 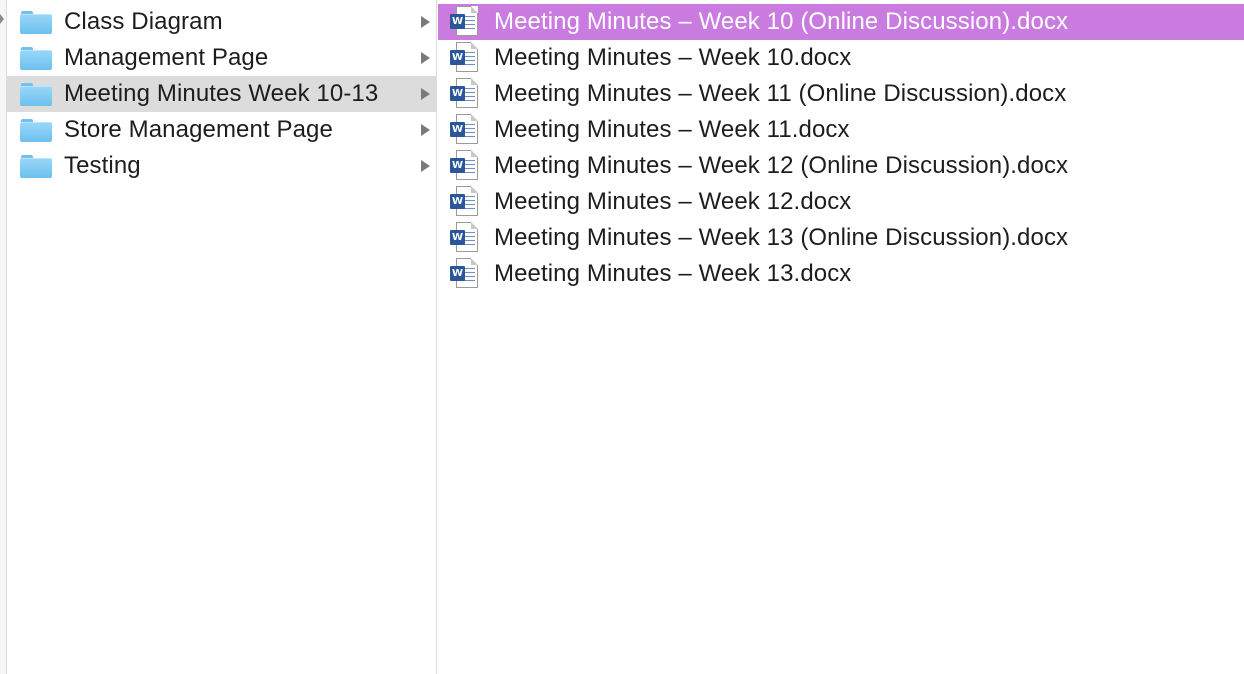 I want to click on folder-name: Testing, so click(x=102, y=165).